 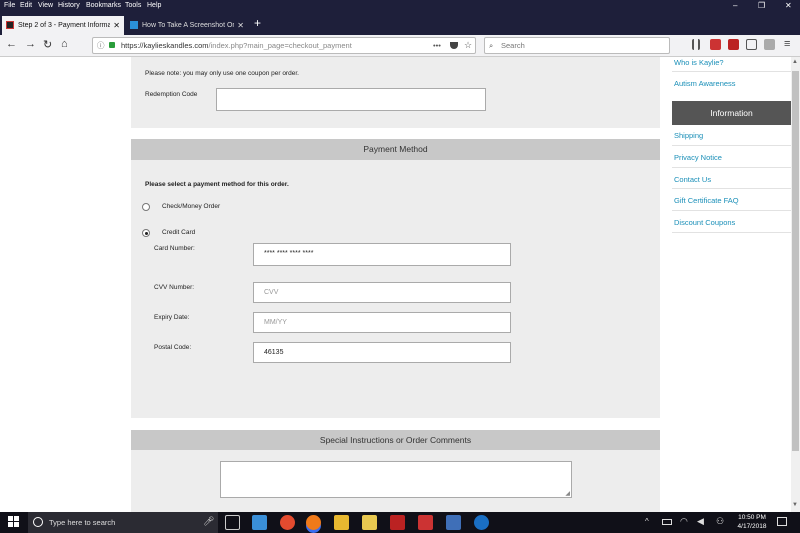 What do you see at coordinates (700, 521) in the screenshot?
I see `volume-icon: ◀` at bounding box center [700, 521].